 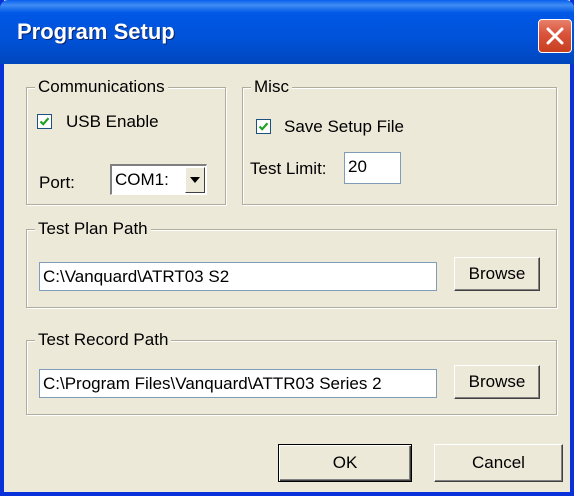 What do you see at coordinates (93, 229) in the screenshot?
I see `test-plan-path-legend: Test Plan Path` at bounding box center [93, 229].